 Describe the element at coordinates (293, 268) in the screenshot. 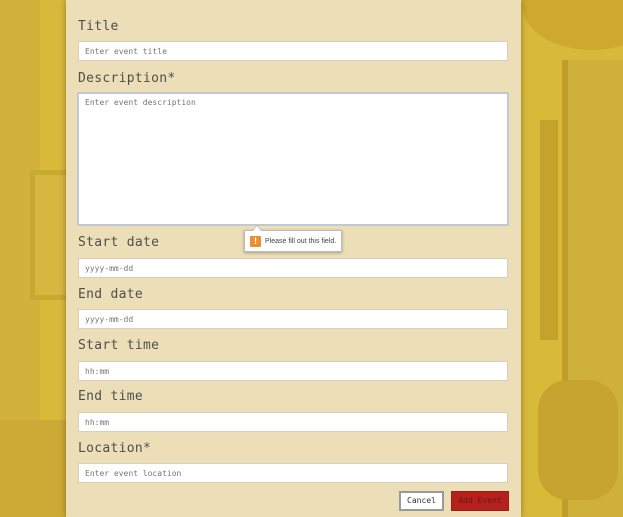

I see `start-date-input` at that location.